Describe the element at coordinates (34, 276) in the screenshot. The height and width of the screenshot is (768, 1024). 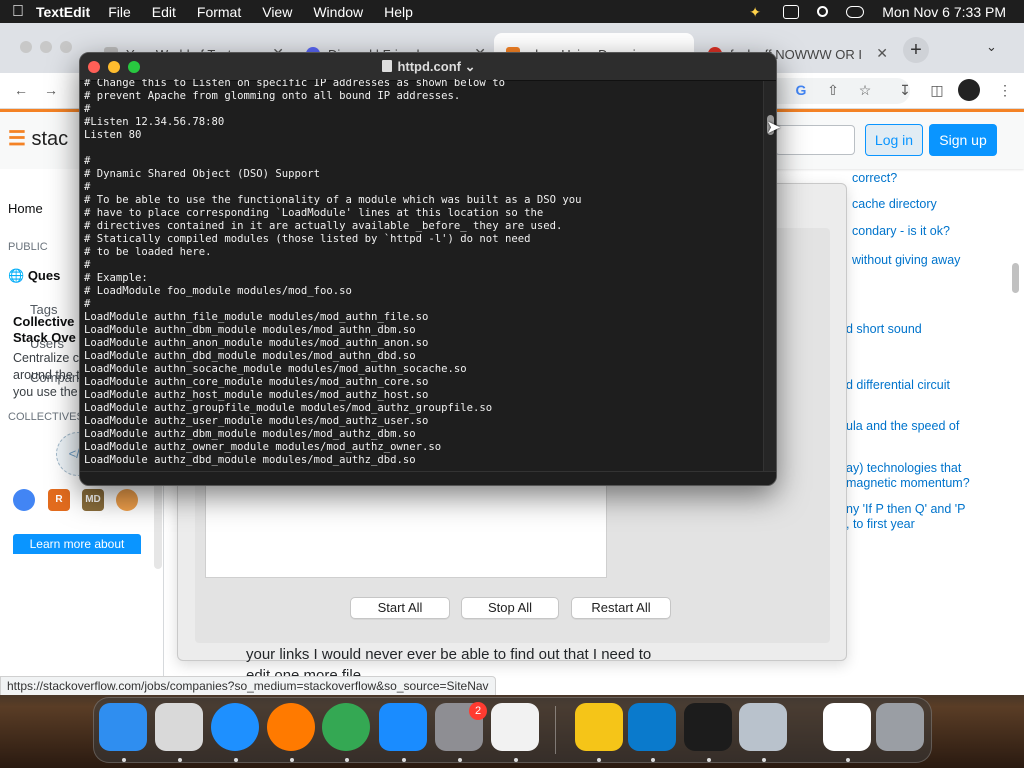
I see `nav-questions: 🌐 Ques` at that location.